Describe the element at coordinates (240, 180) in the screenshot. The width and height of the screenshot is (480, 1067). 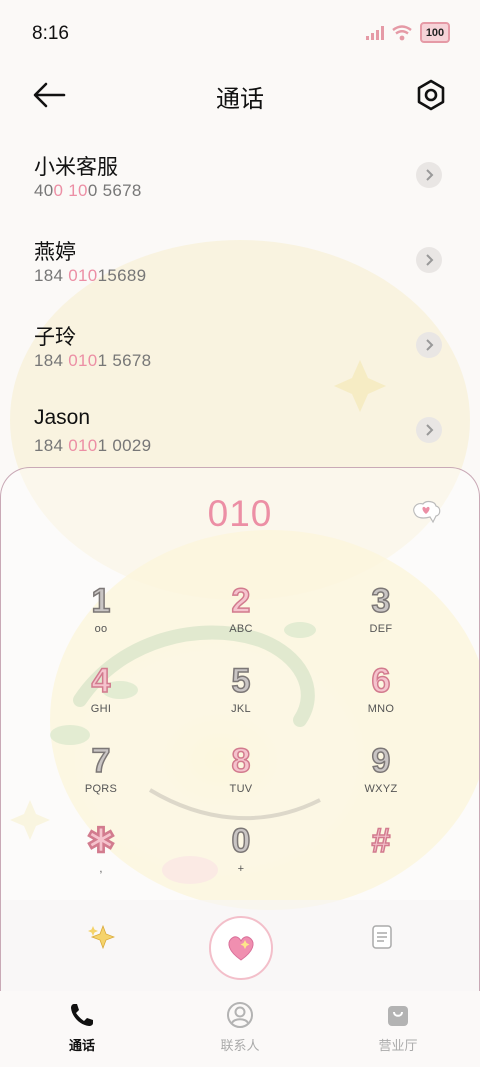
I see `contact-item: 小米客服 400 100 5678` at that location.